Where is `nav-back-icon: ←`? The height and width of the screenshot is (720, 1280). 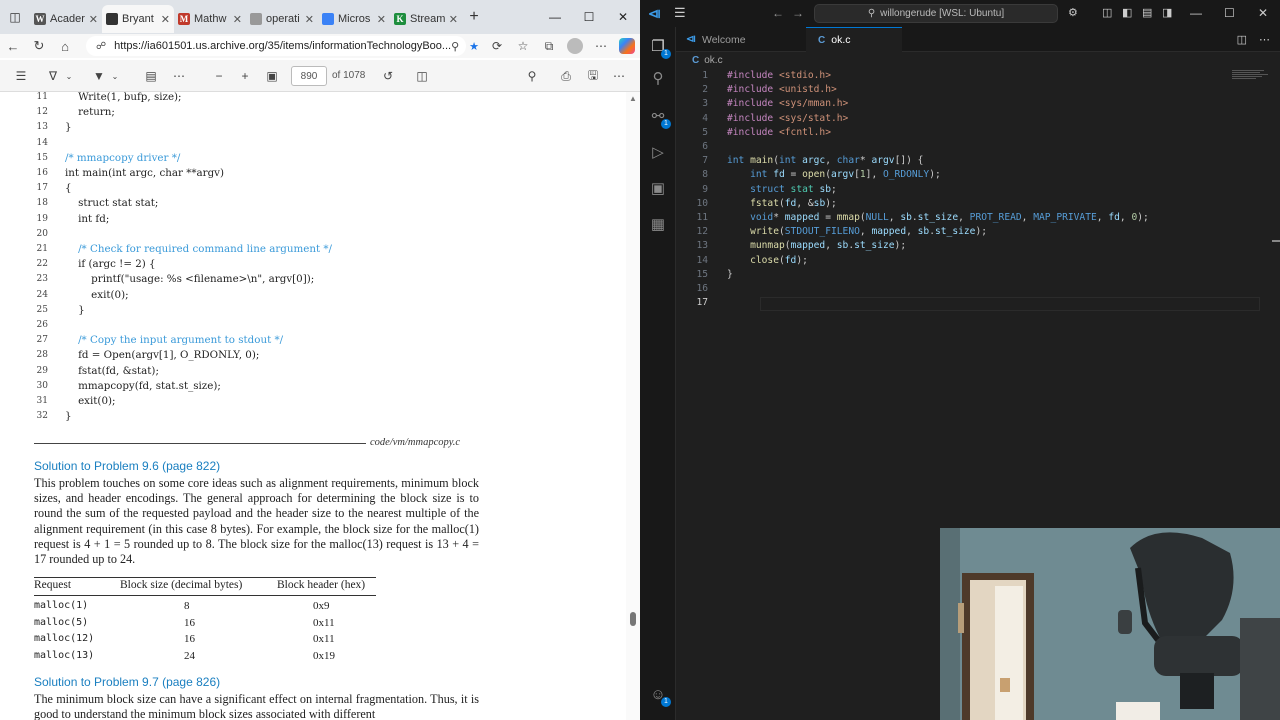 nav-back-icon: ← is located at coordinates (778, 13).